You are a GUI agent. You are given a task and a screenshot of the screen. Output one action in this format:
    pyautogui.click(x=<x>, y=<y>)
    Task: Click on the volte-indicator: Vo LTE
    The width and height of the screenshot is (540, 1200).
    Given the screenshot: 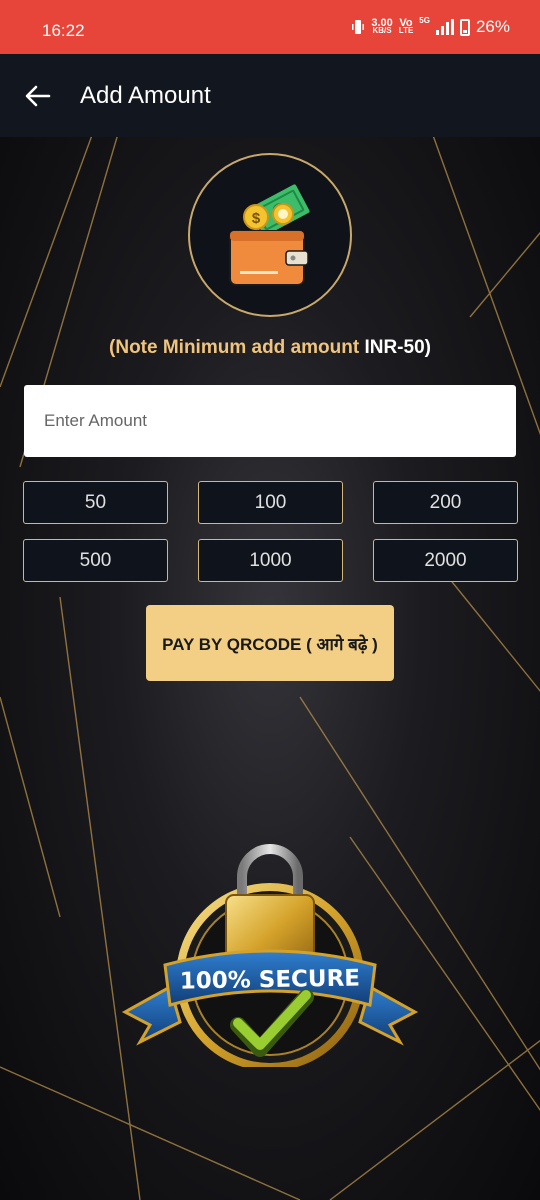 What is the action you would take?
    pyautogui.click(x=406, y=26)
    